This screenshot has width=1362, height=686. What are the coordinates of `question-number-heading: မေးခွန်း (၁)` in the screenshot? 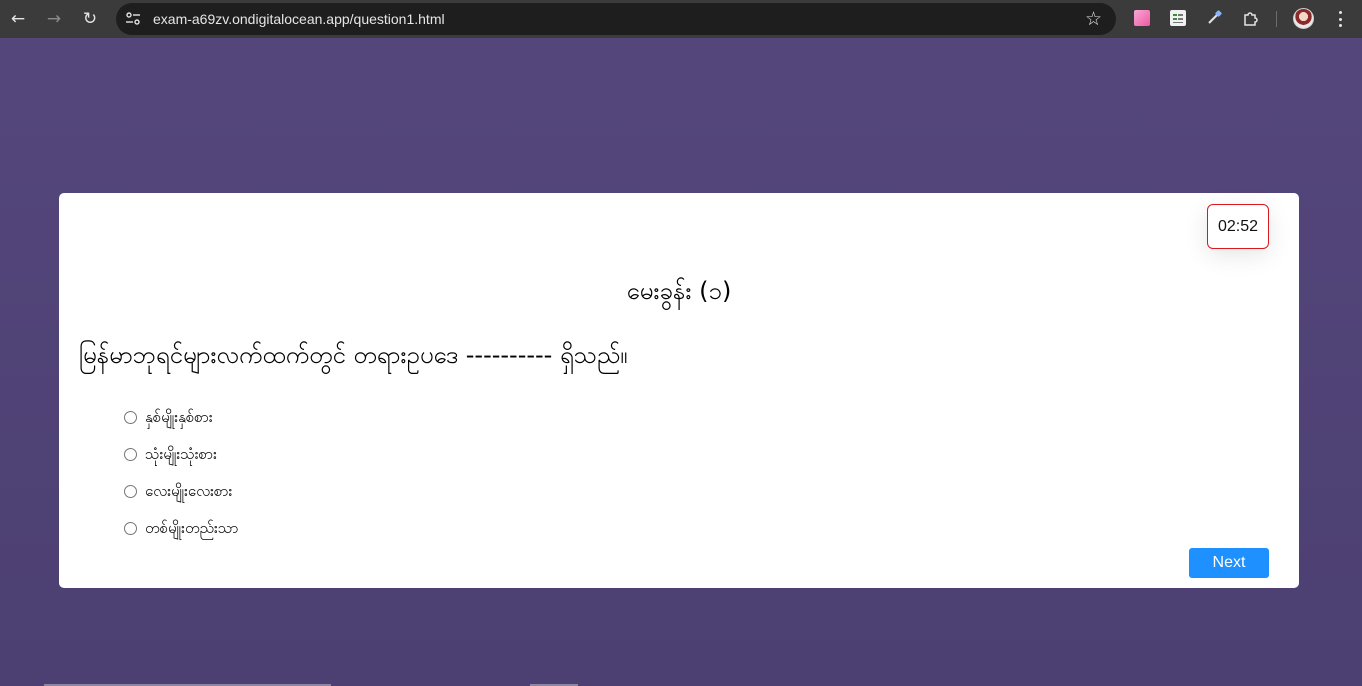 It's located at (679, 291).